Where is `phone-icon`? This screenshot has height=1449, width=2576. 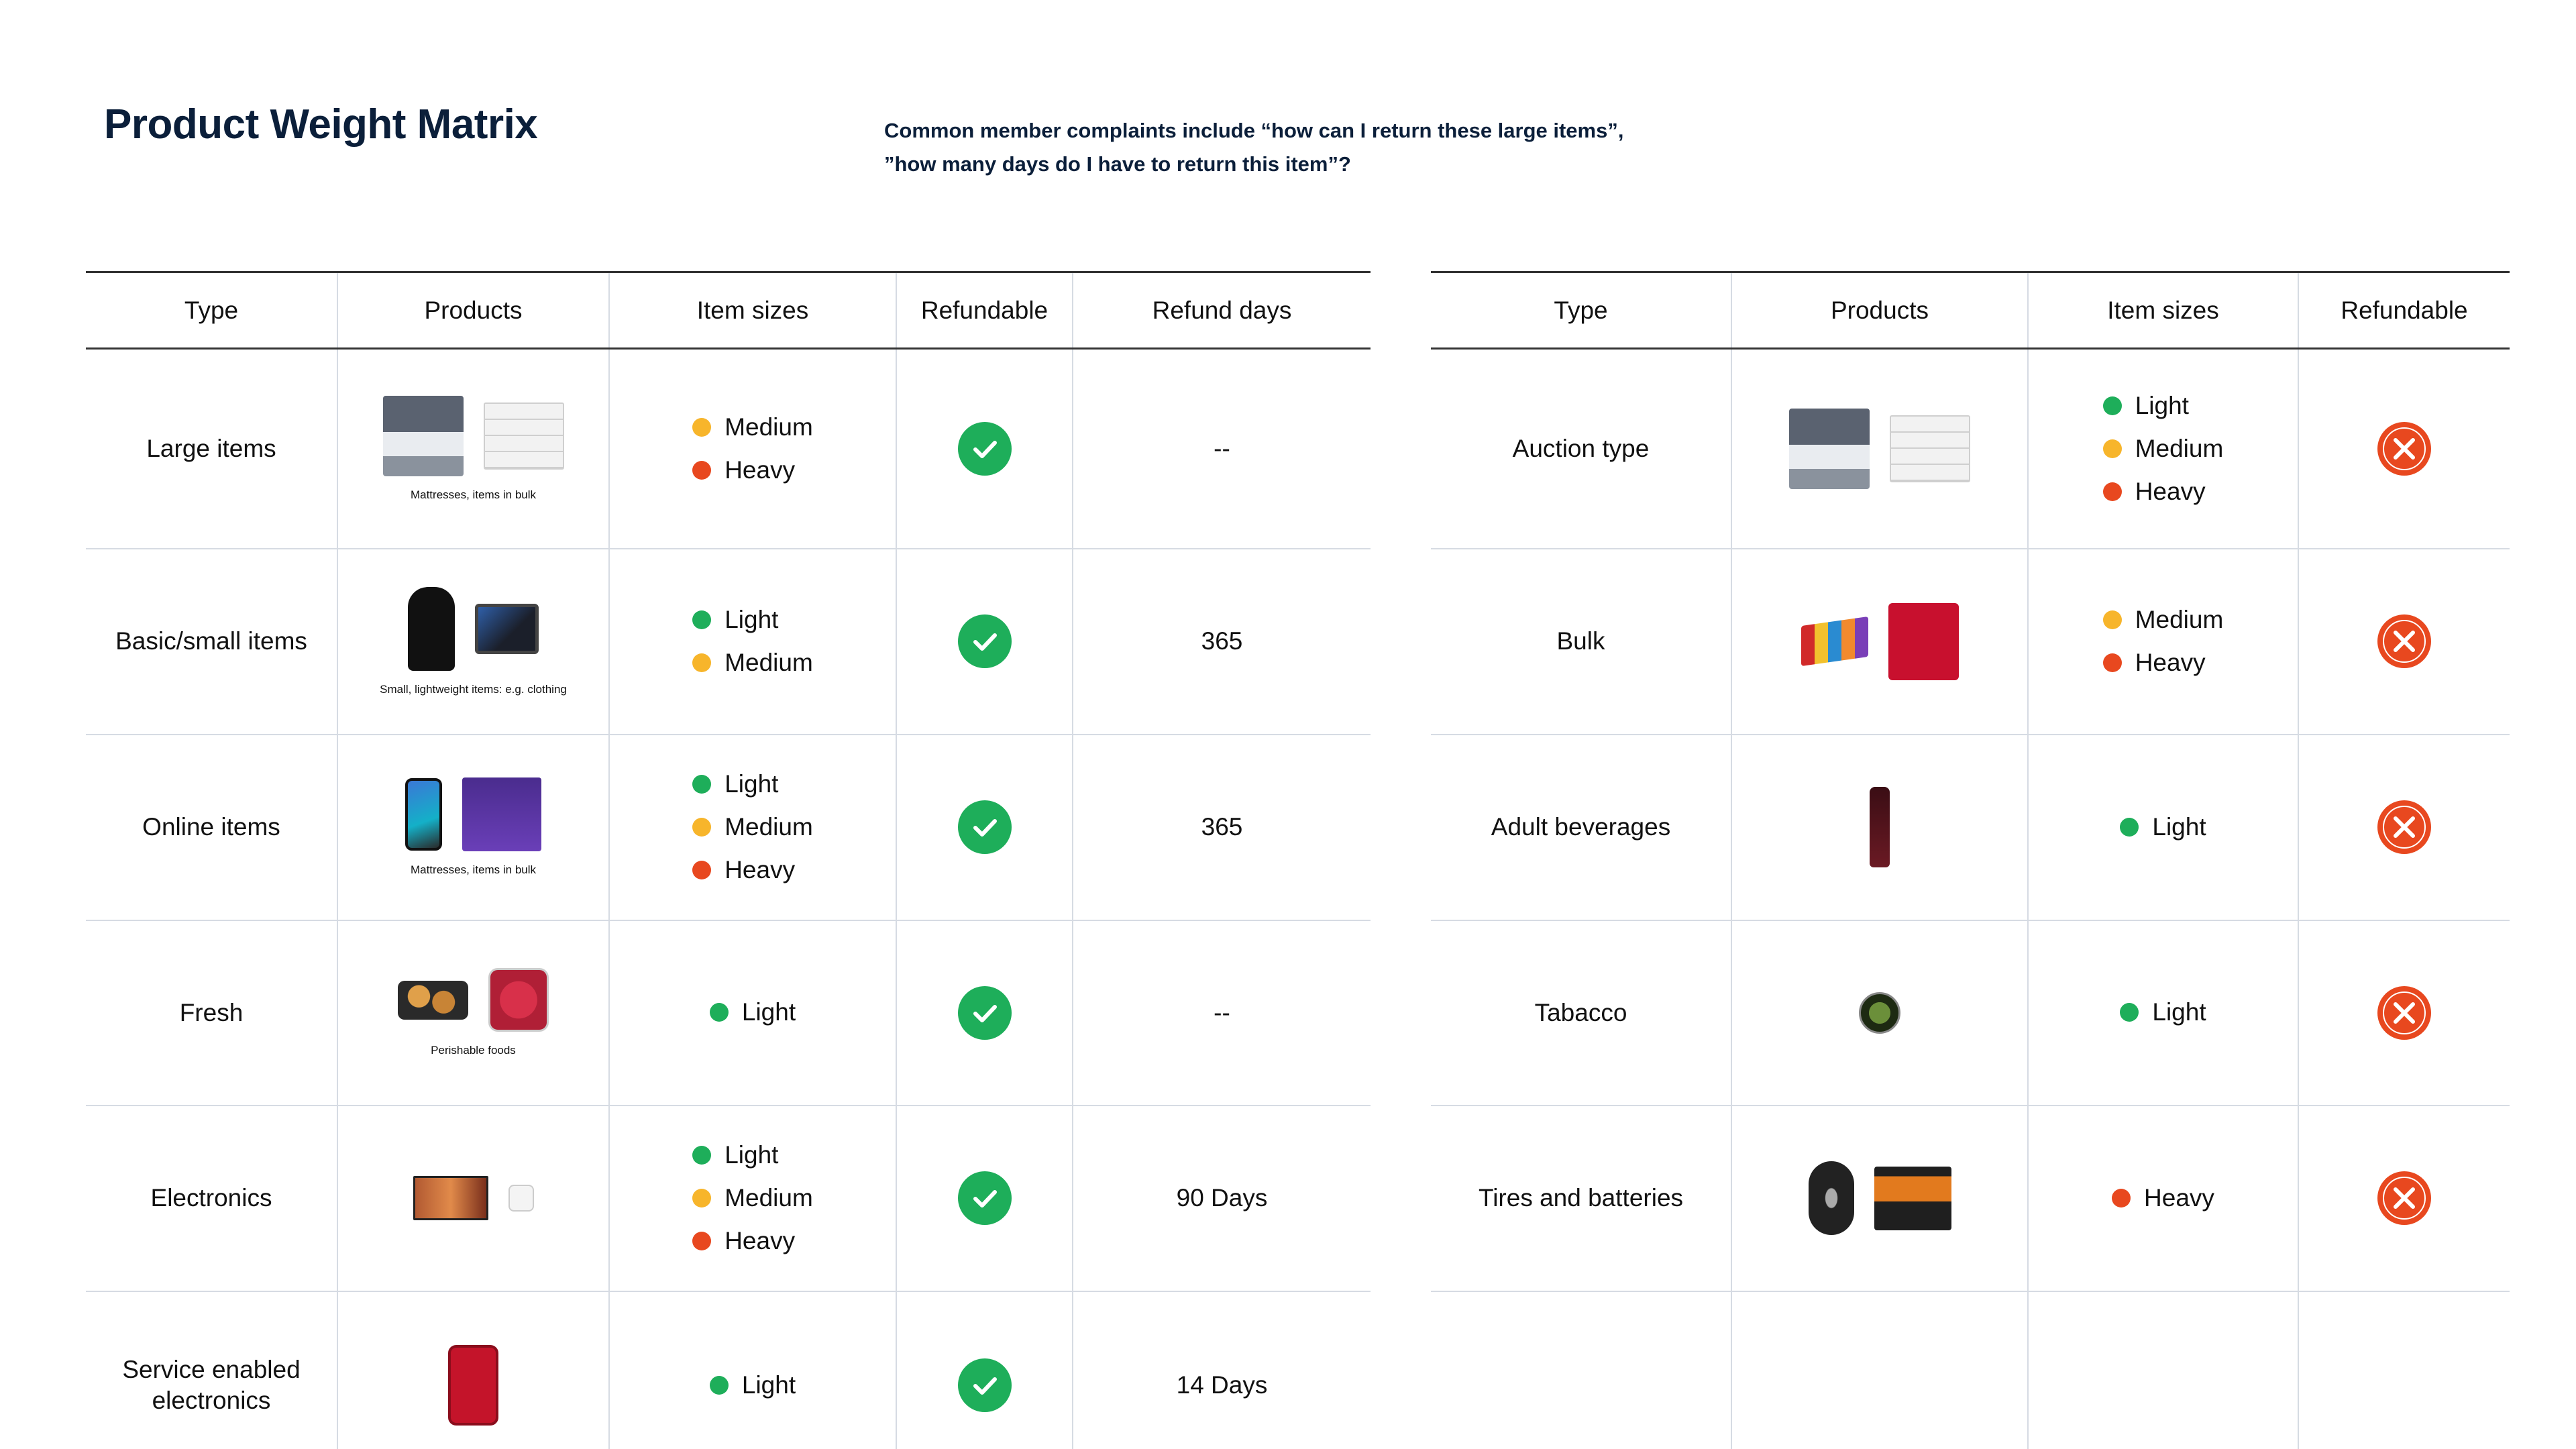 phone-icon is located at coordinates (423, 814).